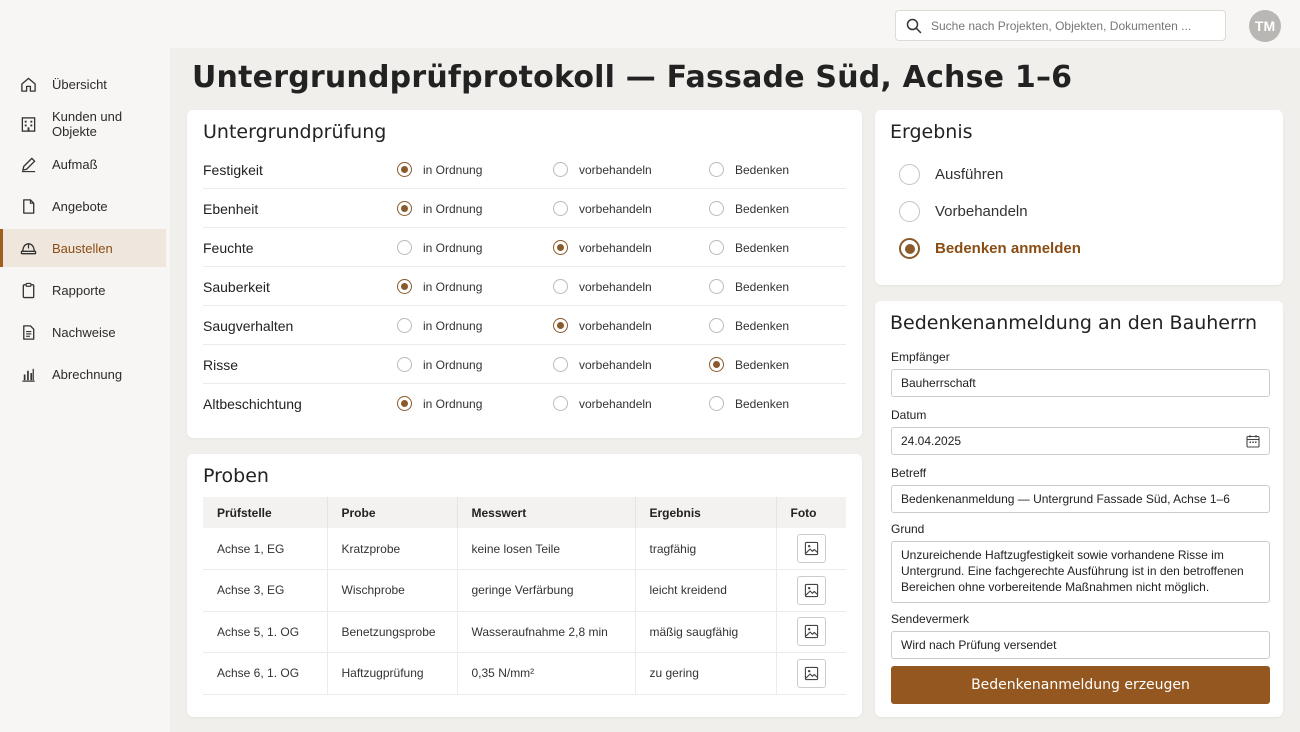  What do you see at coordinates (1080, 499) in the screenshot?
I see `subject-field` at bounding box center [1080, 499].